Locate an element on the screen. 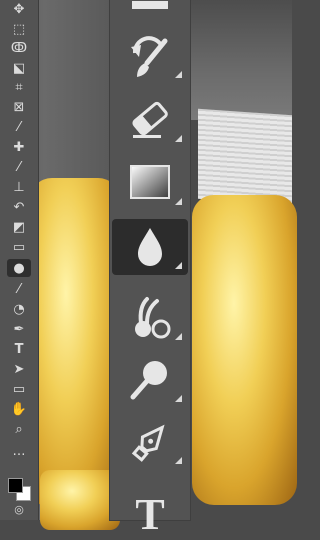 This screenshot has height=540, width=320. object-selection-tool-icon: ⬕ is located at coordinates (19, 68).